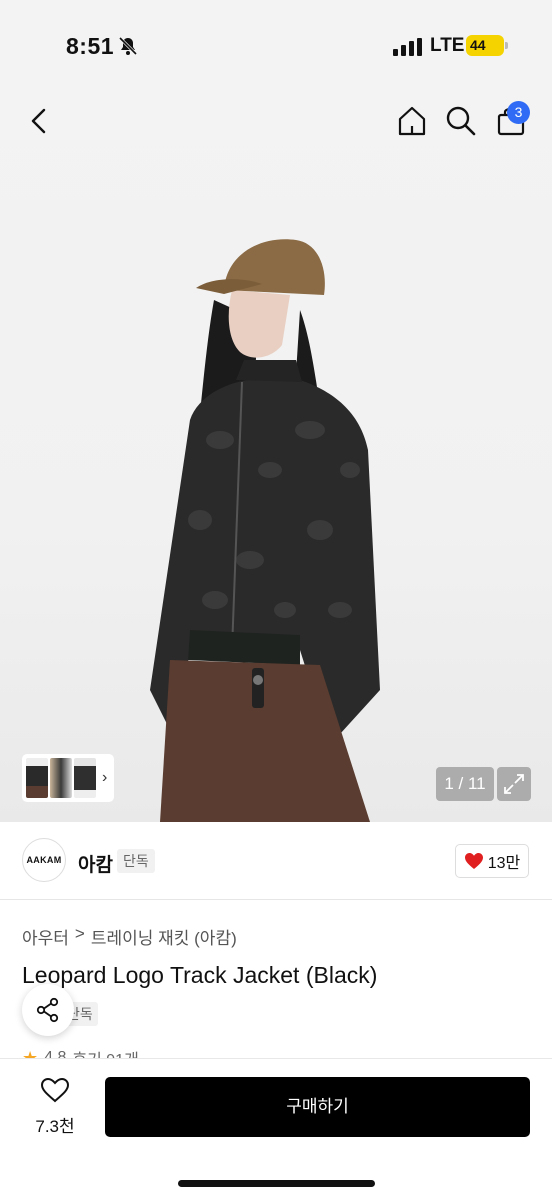 The height and width of the screenshot is (1200, 552). Describe the element at coordinates (412, 121) in the screenshot. I see `home-icon` at that location.